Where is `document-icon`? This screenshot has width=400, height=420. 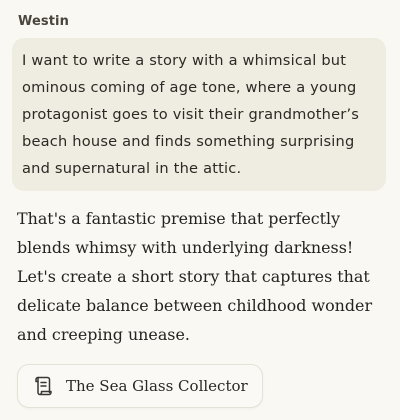
document-icon is located at coordinates (43, 386).